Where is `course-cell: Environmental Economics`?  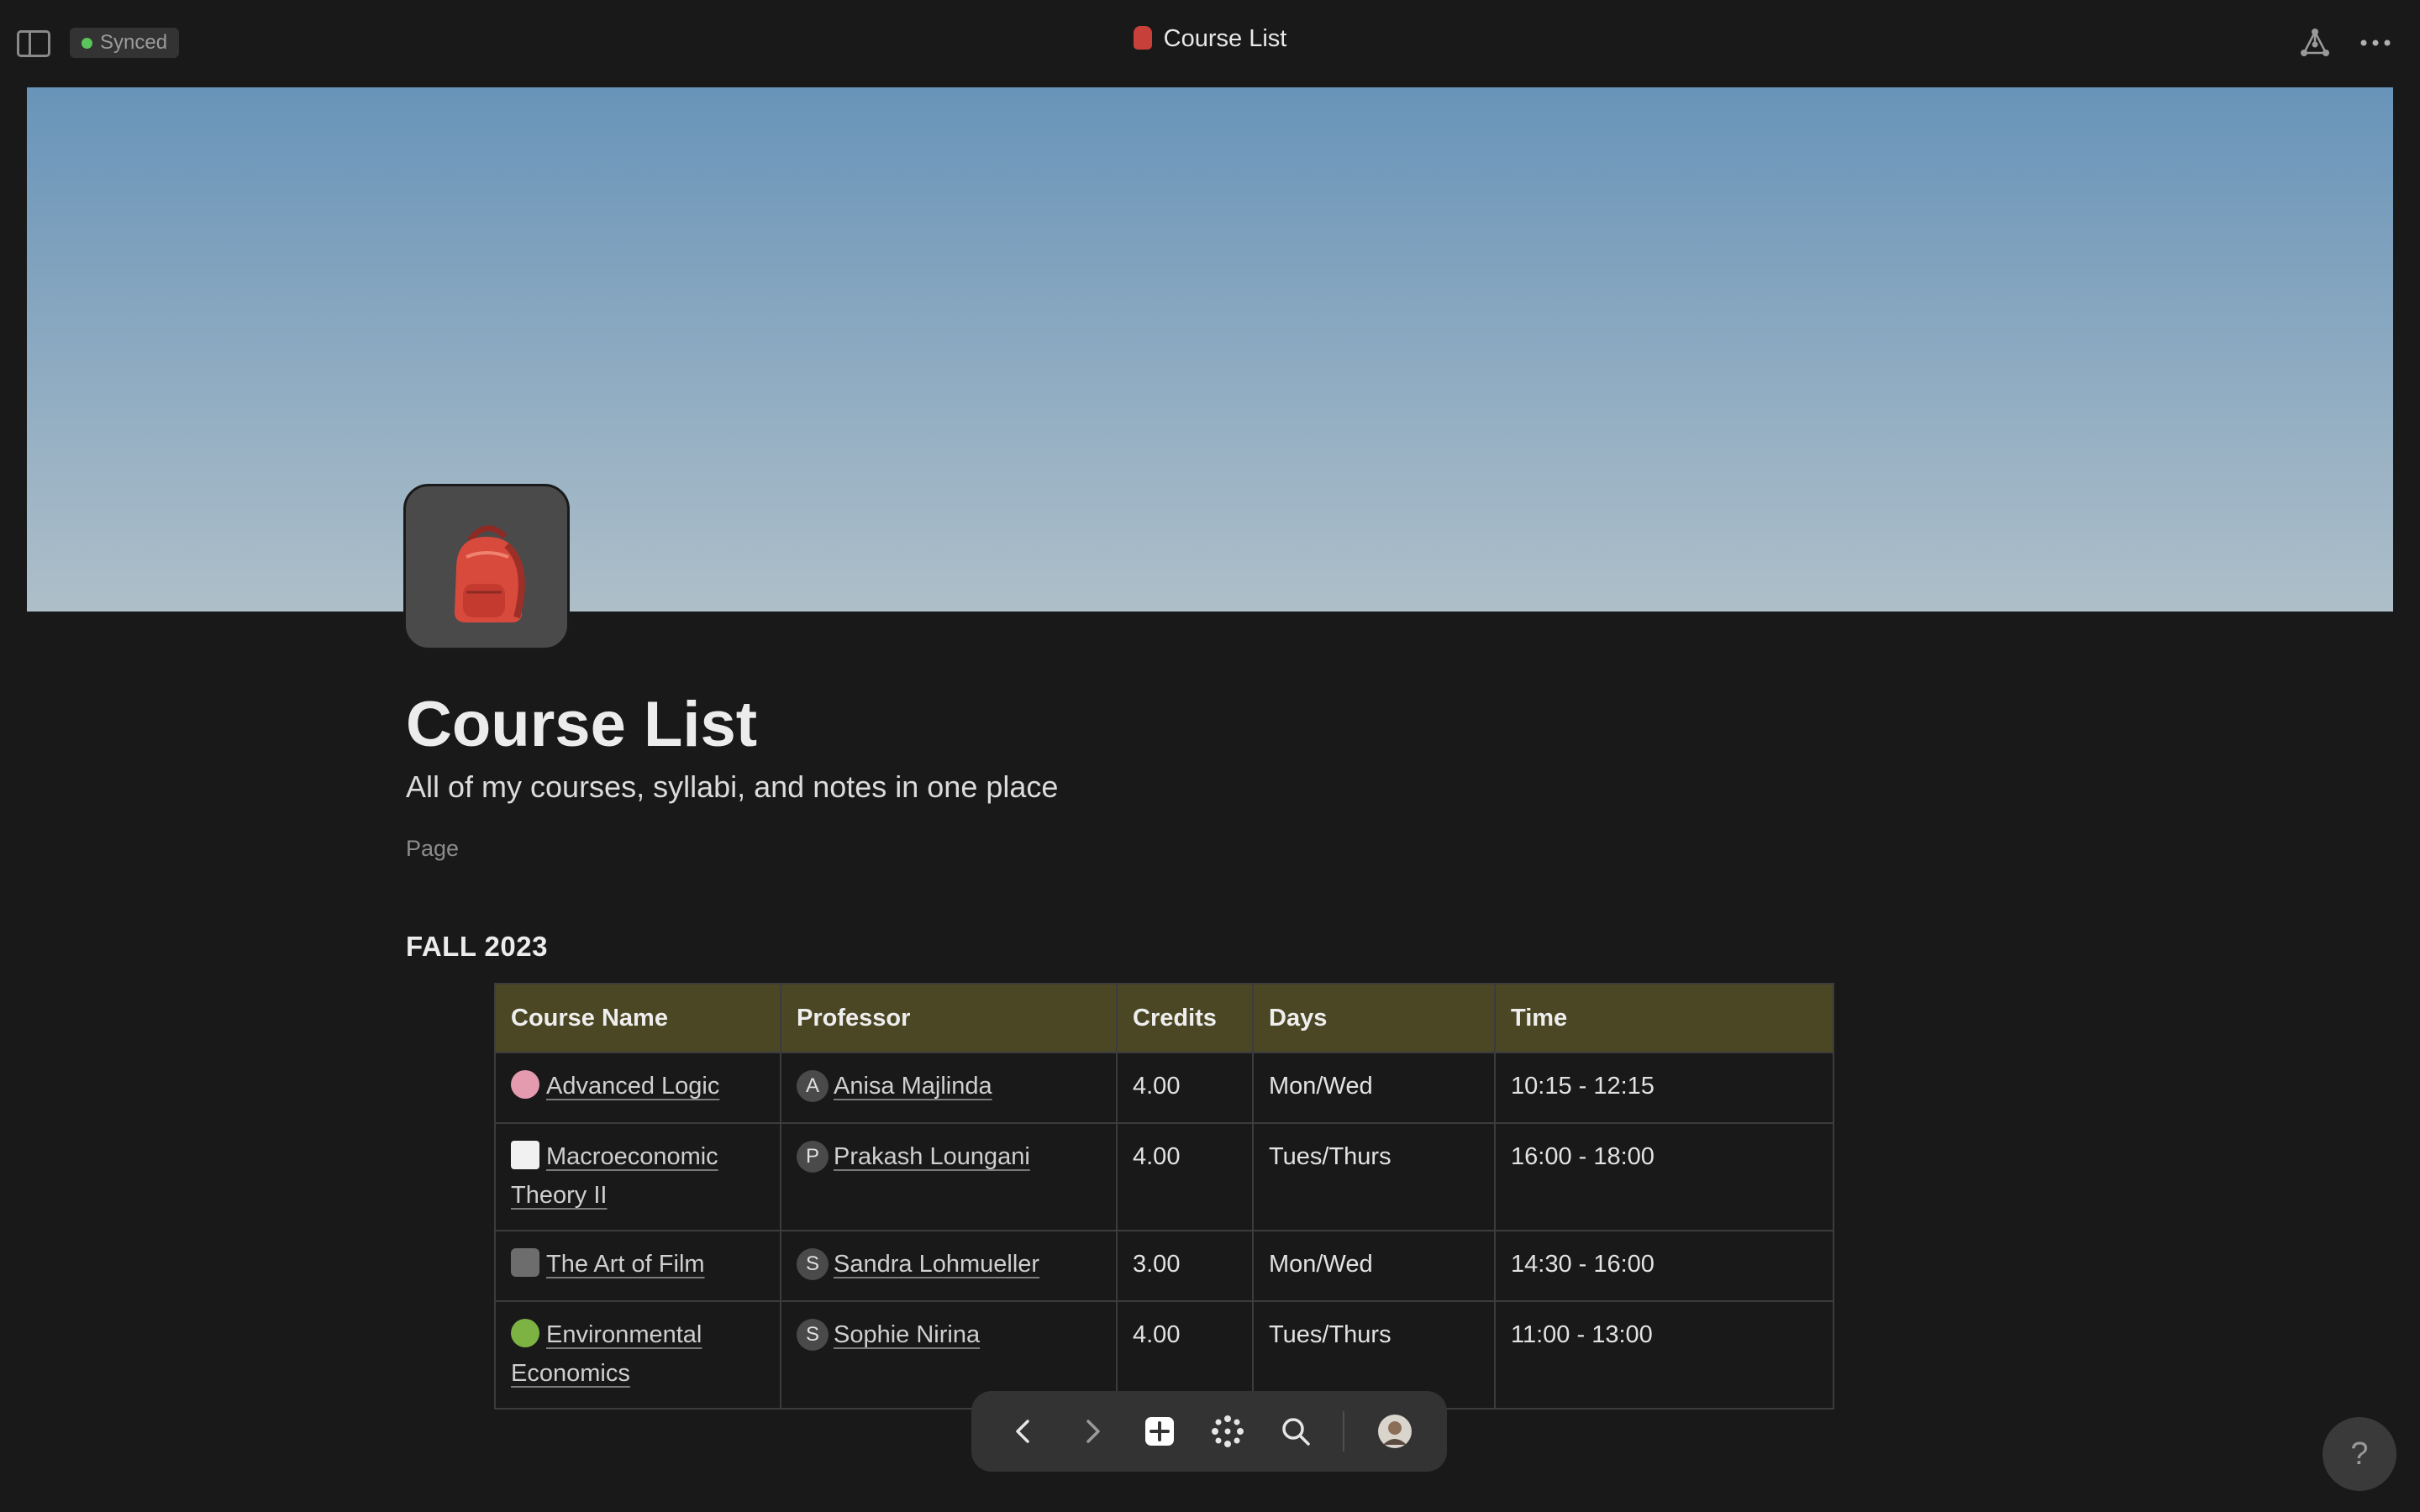 course-cell: Environmental Economics is located at coordinates (637, 1355).